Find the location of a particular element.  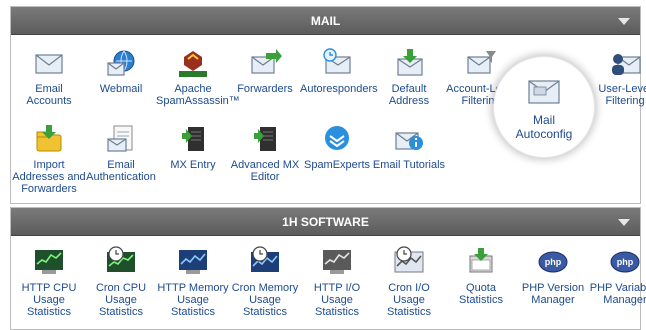

http-memory-stats-icon is located at coordinates (193, 262).